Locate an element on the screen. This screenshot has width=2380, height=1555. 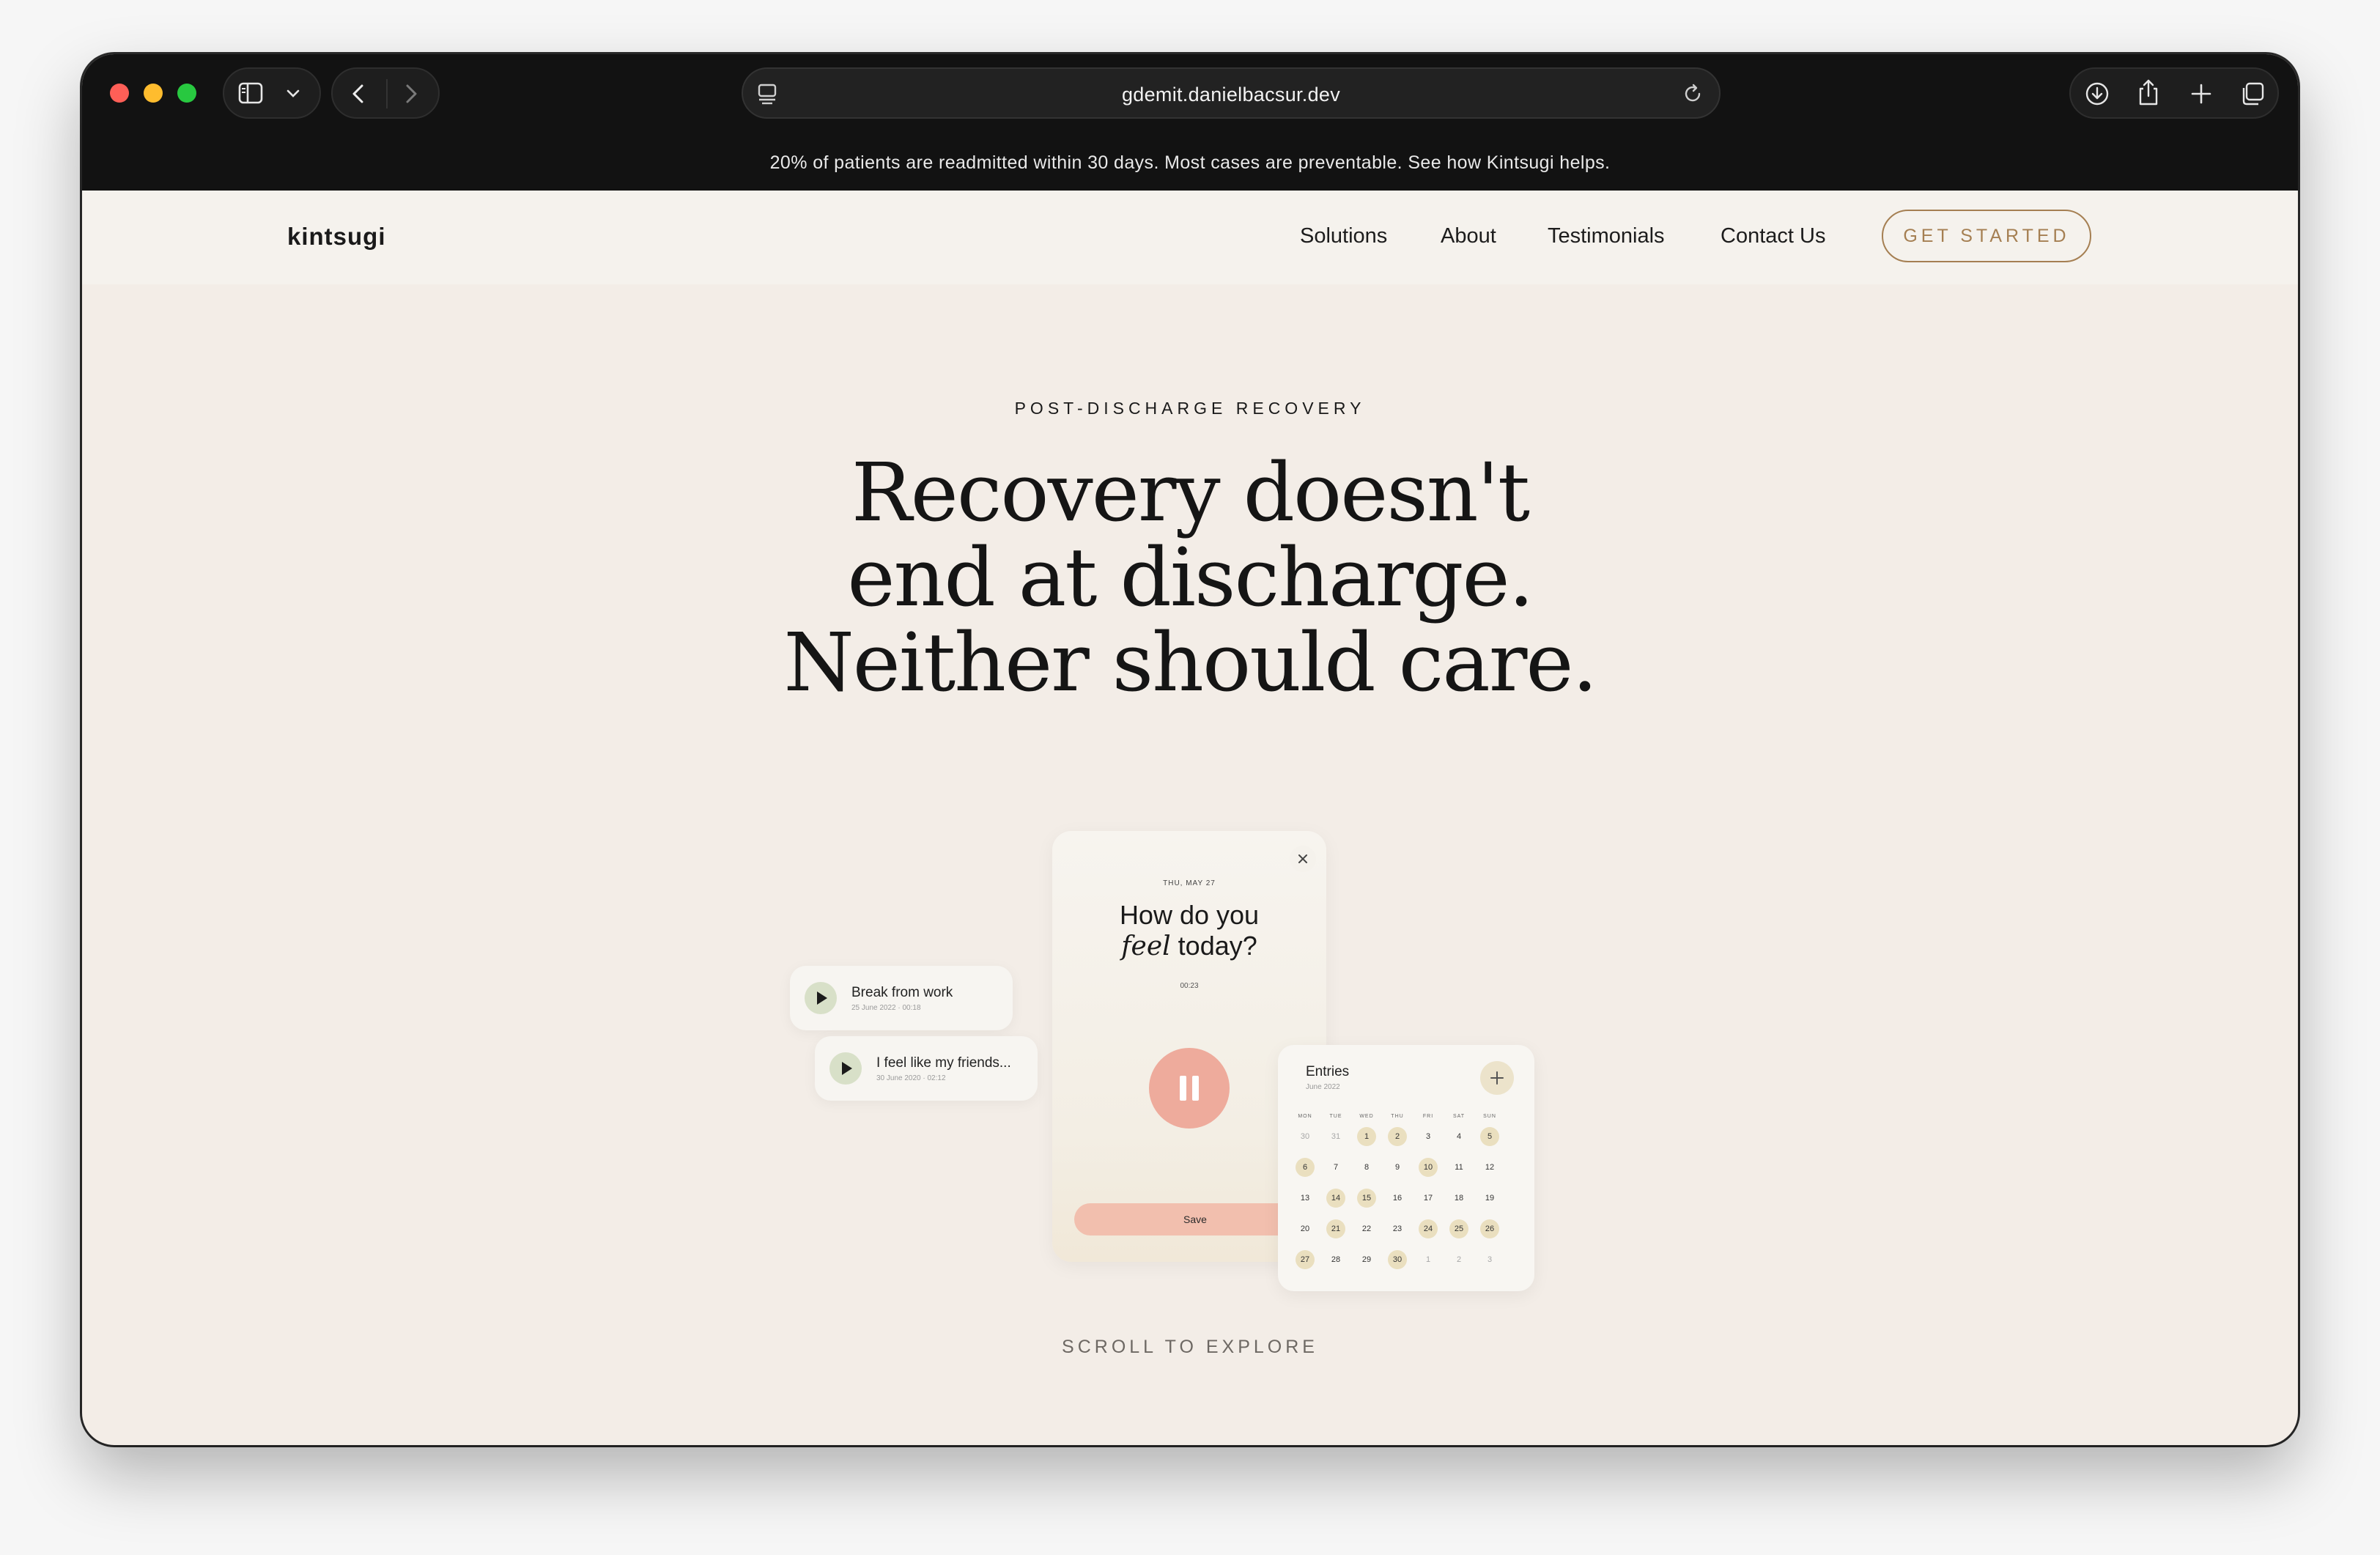
recorder-question: How do you feel today? is located at coordinates (1189, 931).